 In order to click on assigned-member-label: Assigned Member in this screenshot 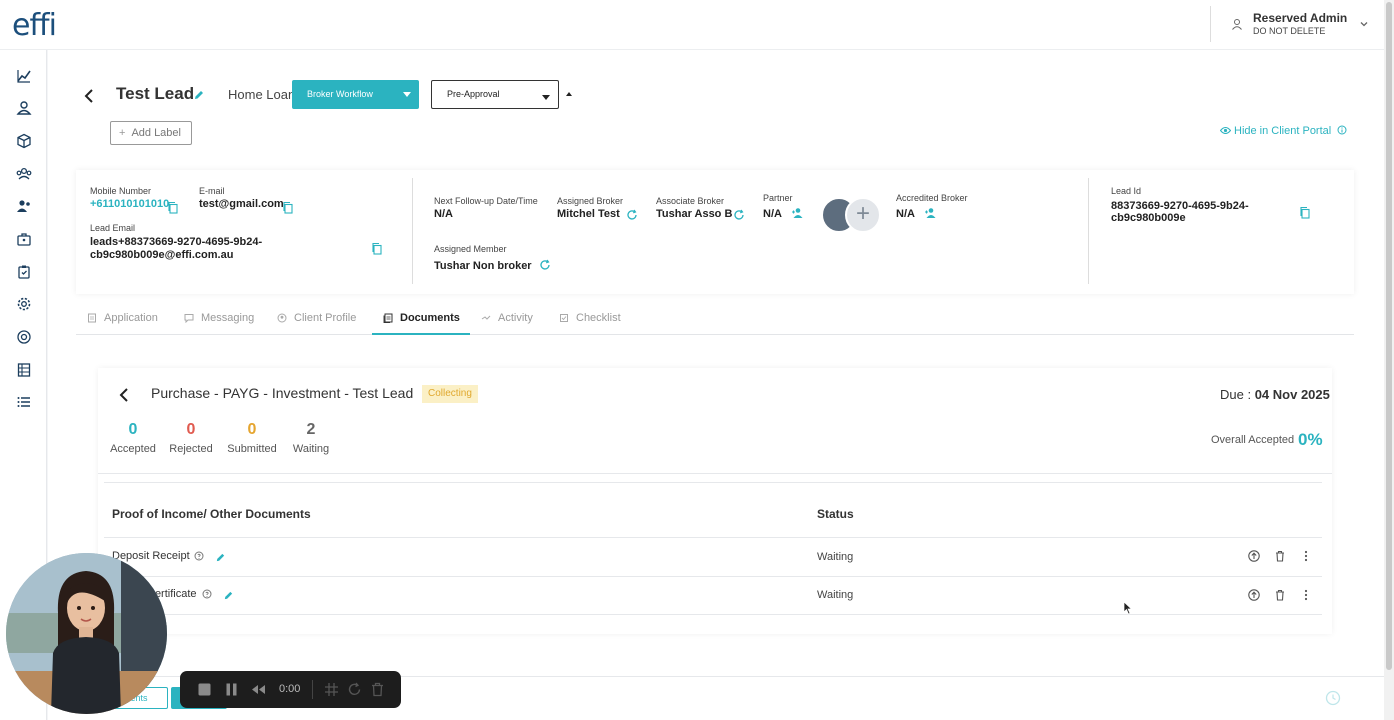, I will do `click(470, 249)`.